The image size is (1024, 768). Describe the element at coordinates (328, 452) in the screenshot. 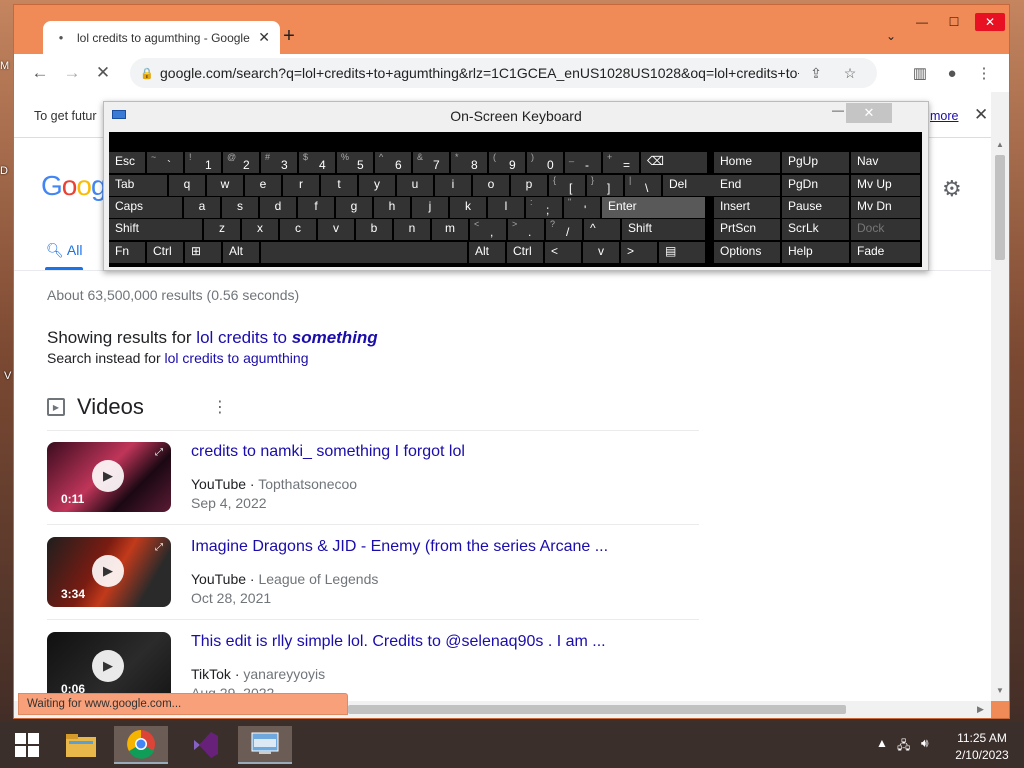

I see `video-title: credits to namki_ something I forgot lol` at that location.